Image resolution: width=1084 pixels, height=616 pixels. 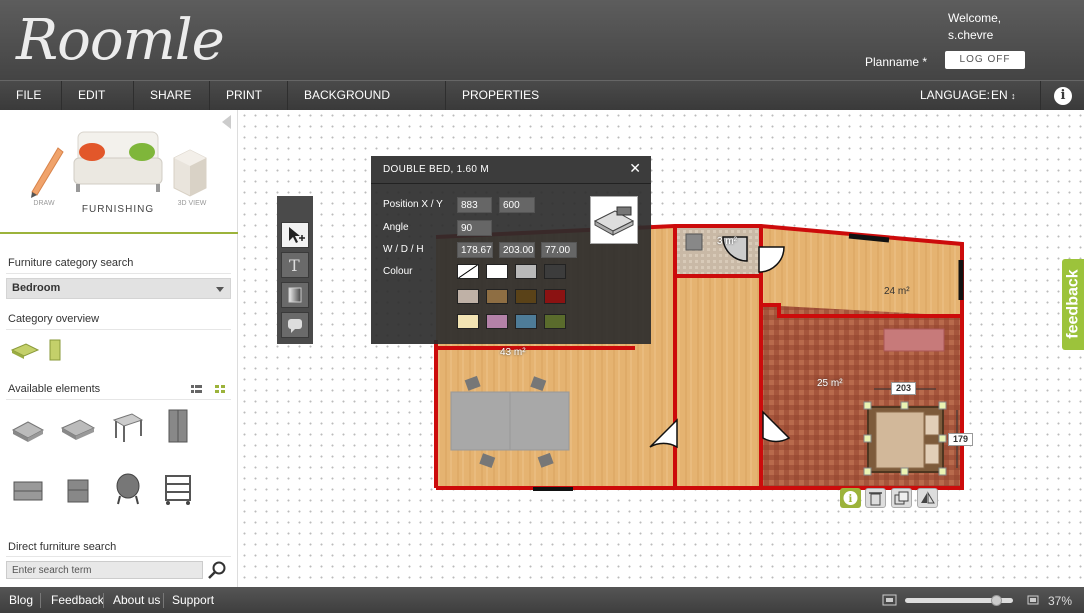 I want to click on cursor-move-icon, so click(x=297, y=235).